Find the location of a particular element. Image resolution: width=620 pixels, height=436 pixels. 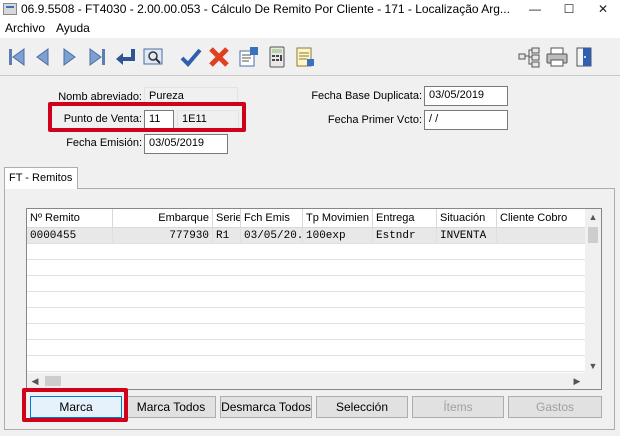

close-button: ✕ is located at coordinates (603, 9).